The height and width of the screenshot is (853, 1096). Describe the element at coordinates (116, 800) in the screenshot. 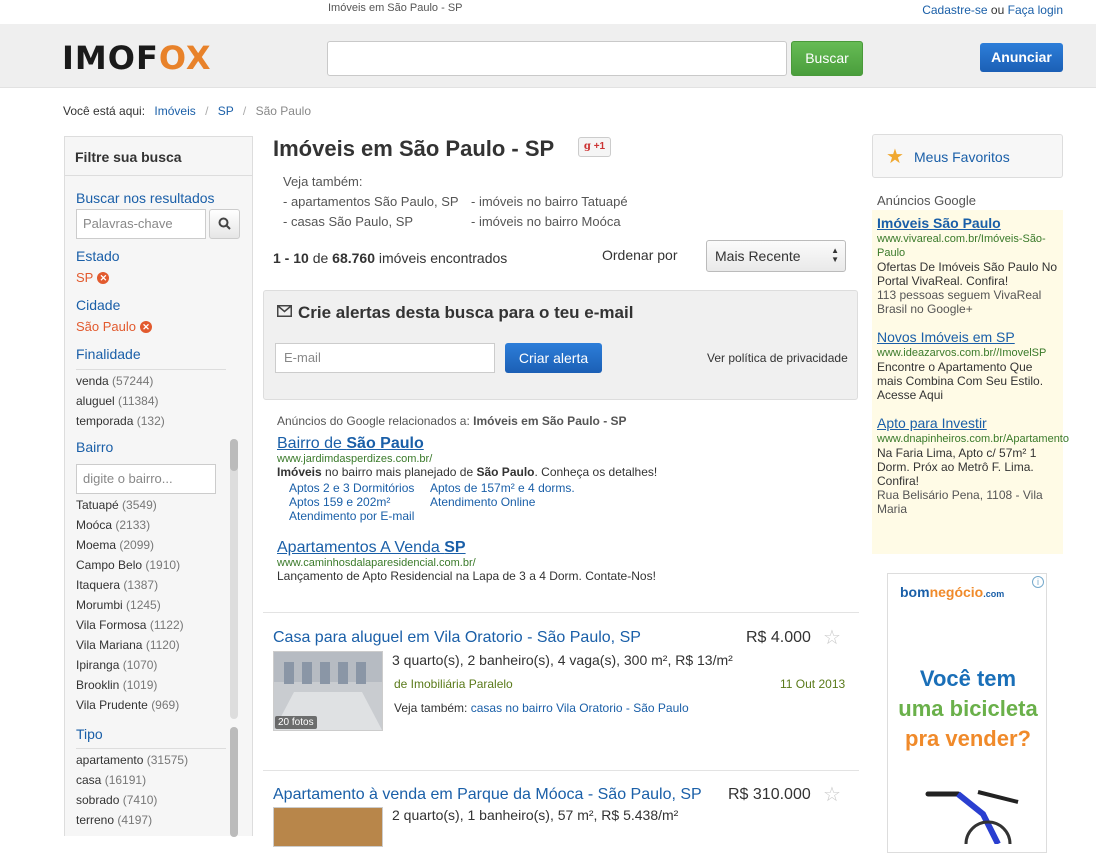

I see `tipo-option: sobrado (7410)` at that location.